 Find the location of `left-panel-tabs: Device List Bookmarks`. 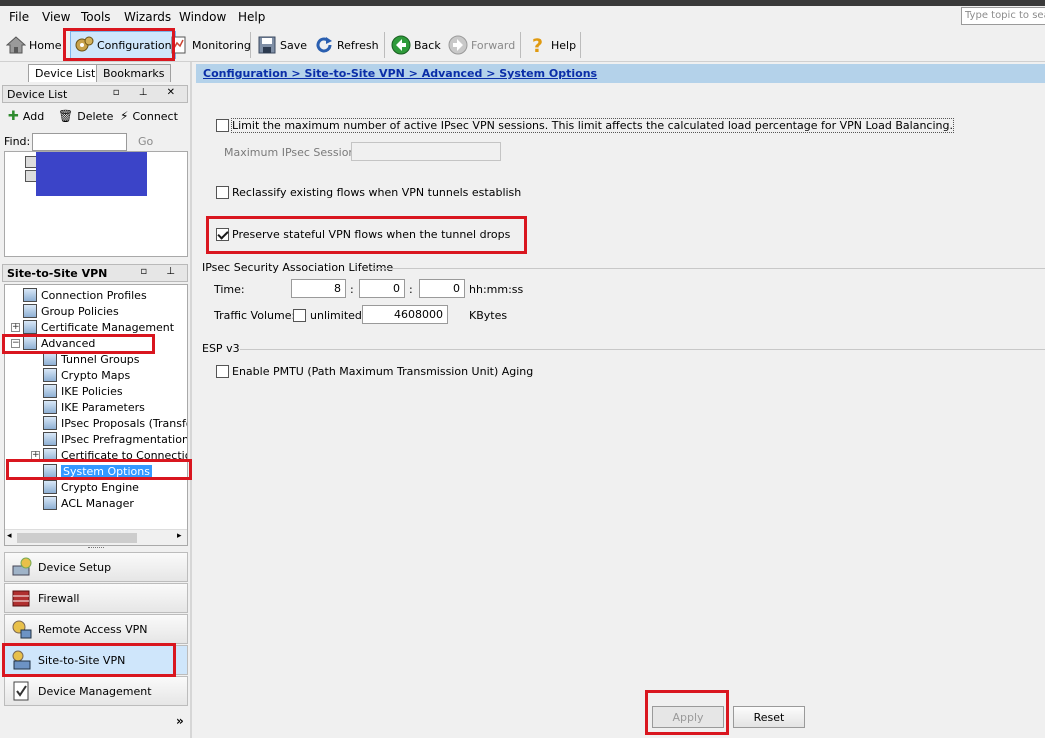

left-panel-tabs: Device List Bookmarks is located at coordinates (95, 72).